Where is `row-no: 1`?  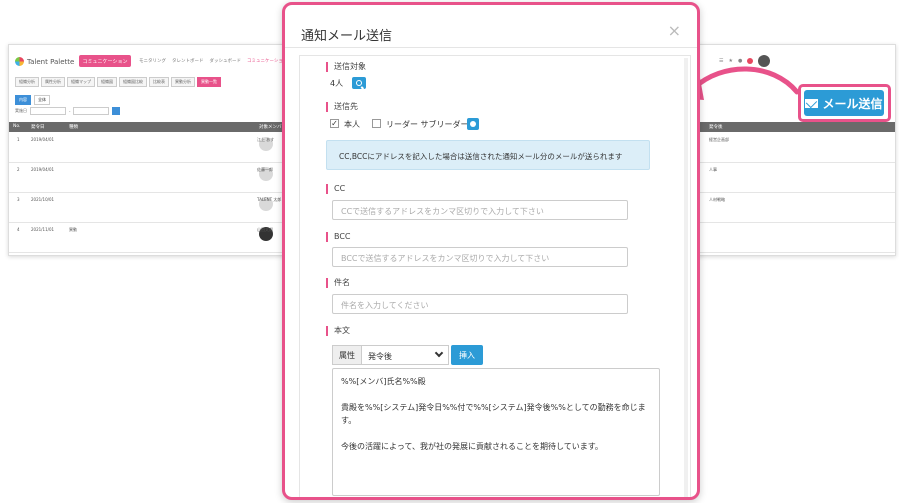
row-no: 1 is located at coordinates (18, 139).